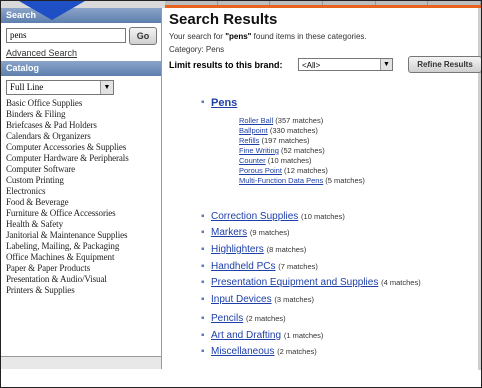 The height and width of the screenshot is (388, 482). Describe the element at coordinates (83, 125) in the screenshot. I see `sidebar-item-category: Briefcases & Pad Holders` at that location.